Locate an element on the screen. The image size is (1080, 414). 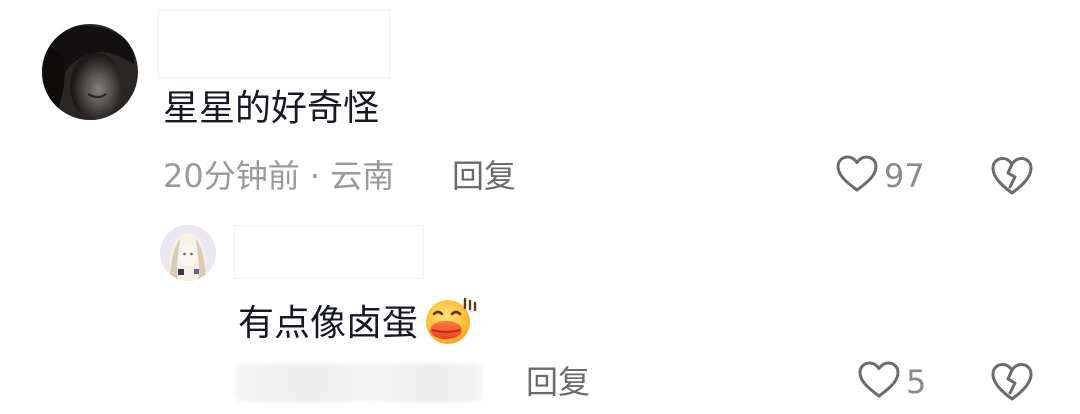
commenter-username is located at coordinates (274, 44).